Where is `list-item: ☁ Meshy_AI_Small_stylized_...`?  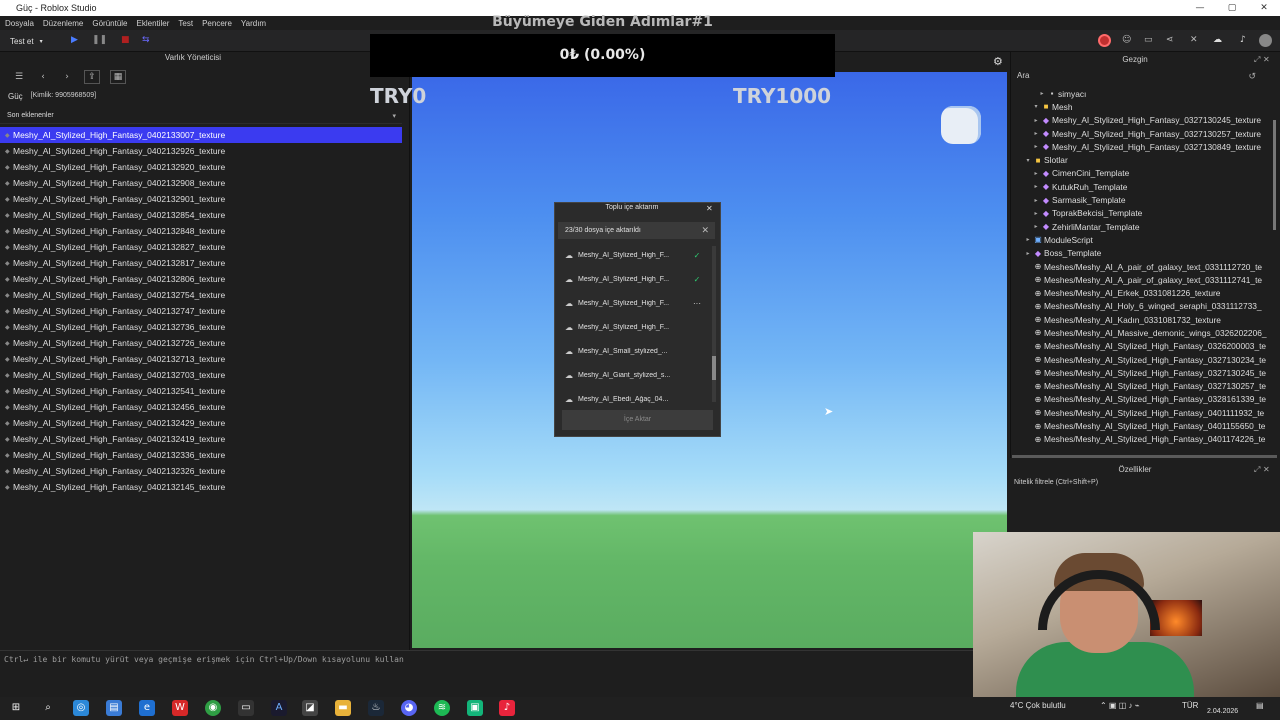
list-item: ☁ Meshy_AI_Small_stylized_... is located at coordinates (635, 351).